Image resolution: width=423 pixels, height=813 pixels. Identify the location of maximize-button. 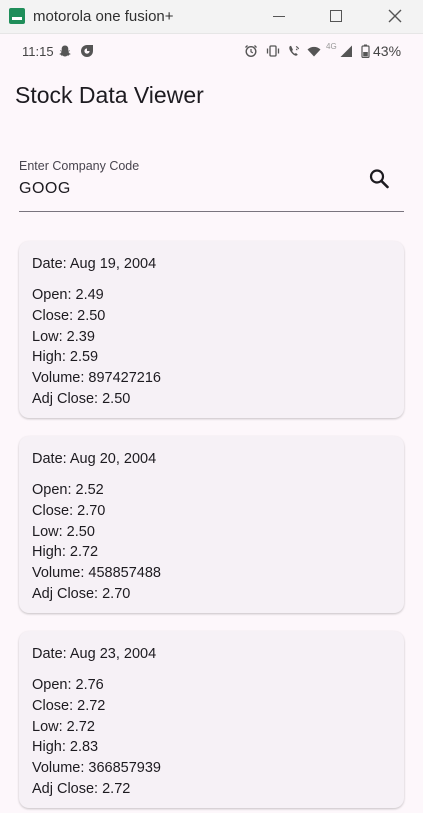
(336, 16).